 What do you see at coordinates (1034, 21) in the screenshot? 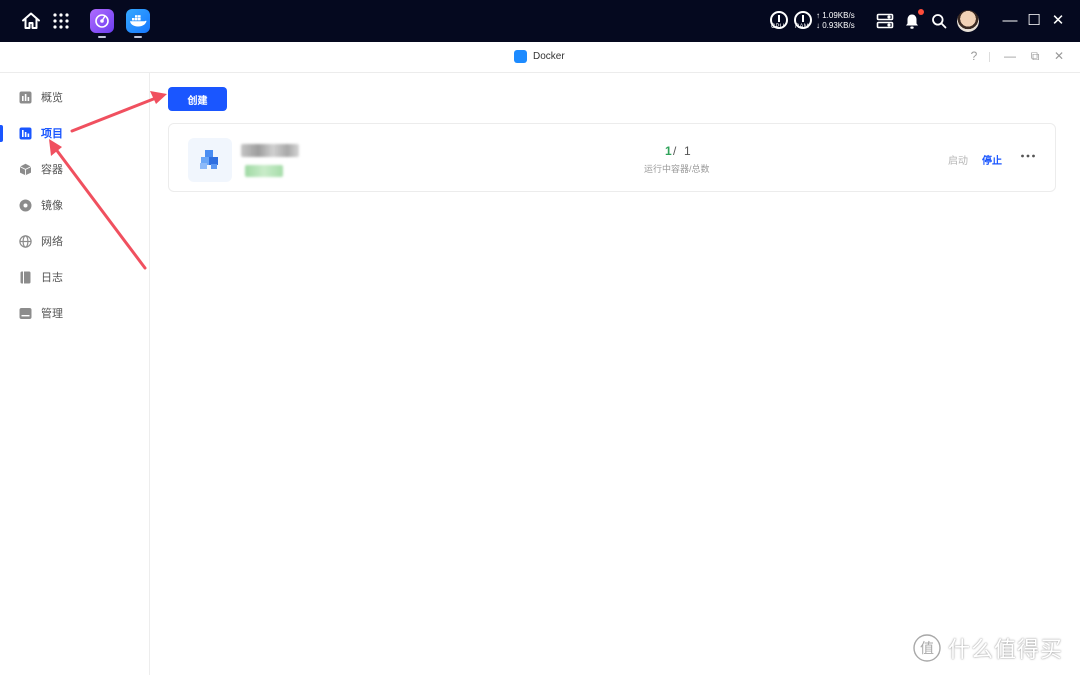
I see `taskbar-maximize-button: ☐` at bounding box center [1034, 21].